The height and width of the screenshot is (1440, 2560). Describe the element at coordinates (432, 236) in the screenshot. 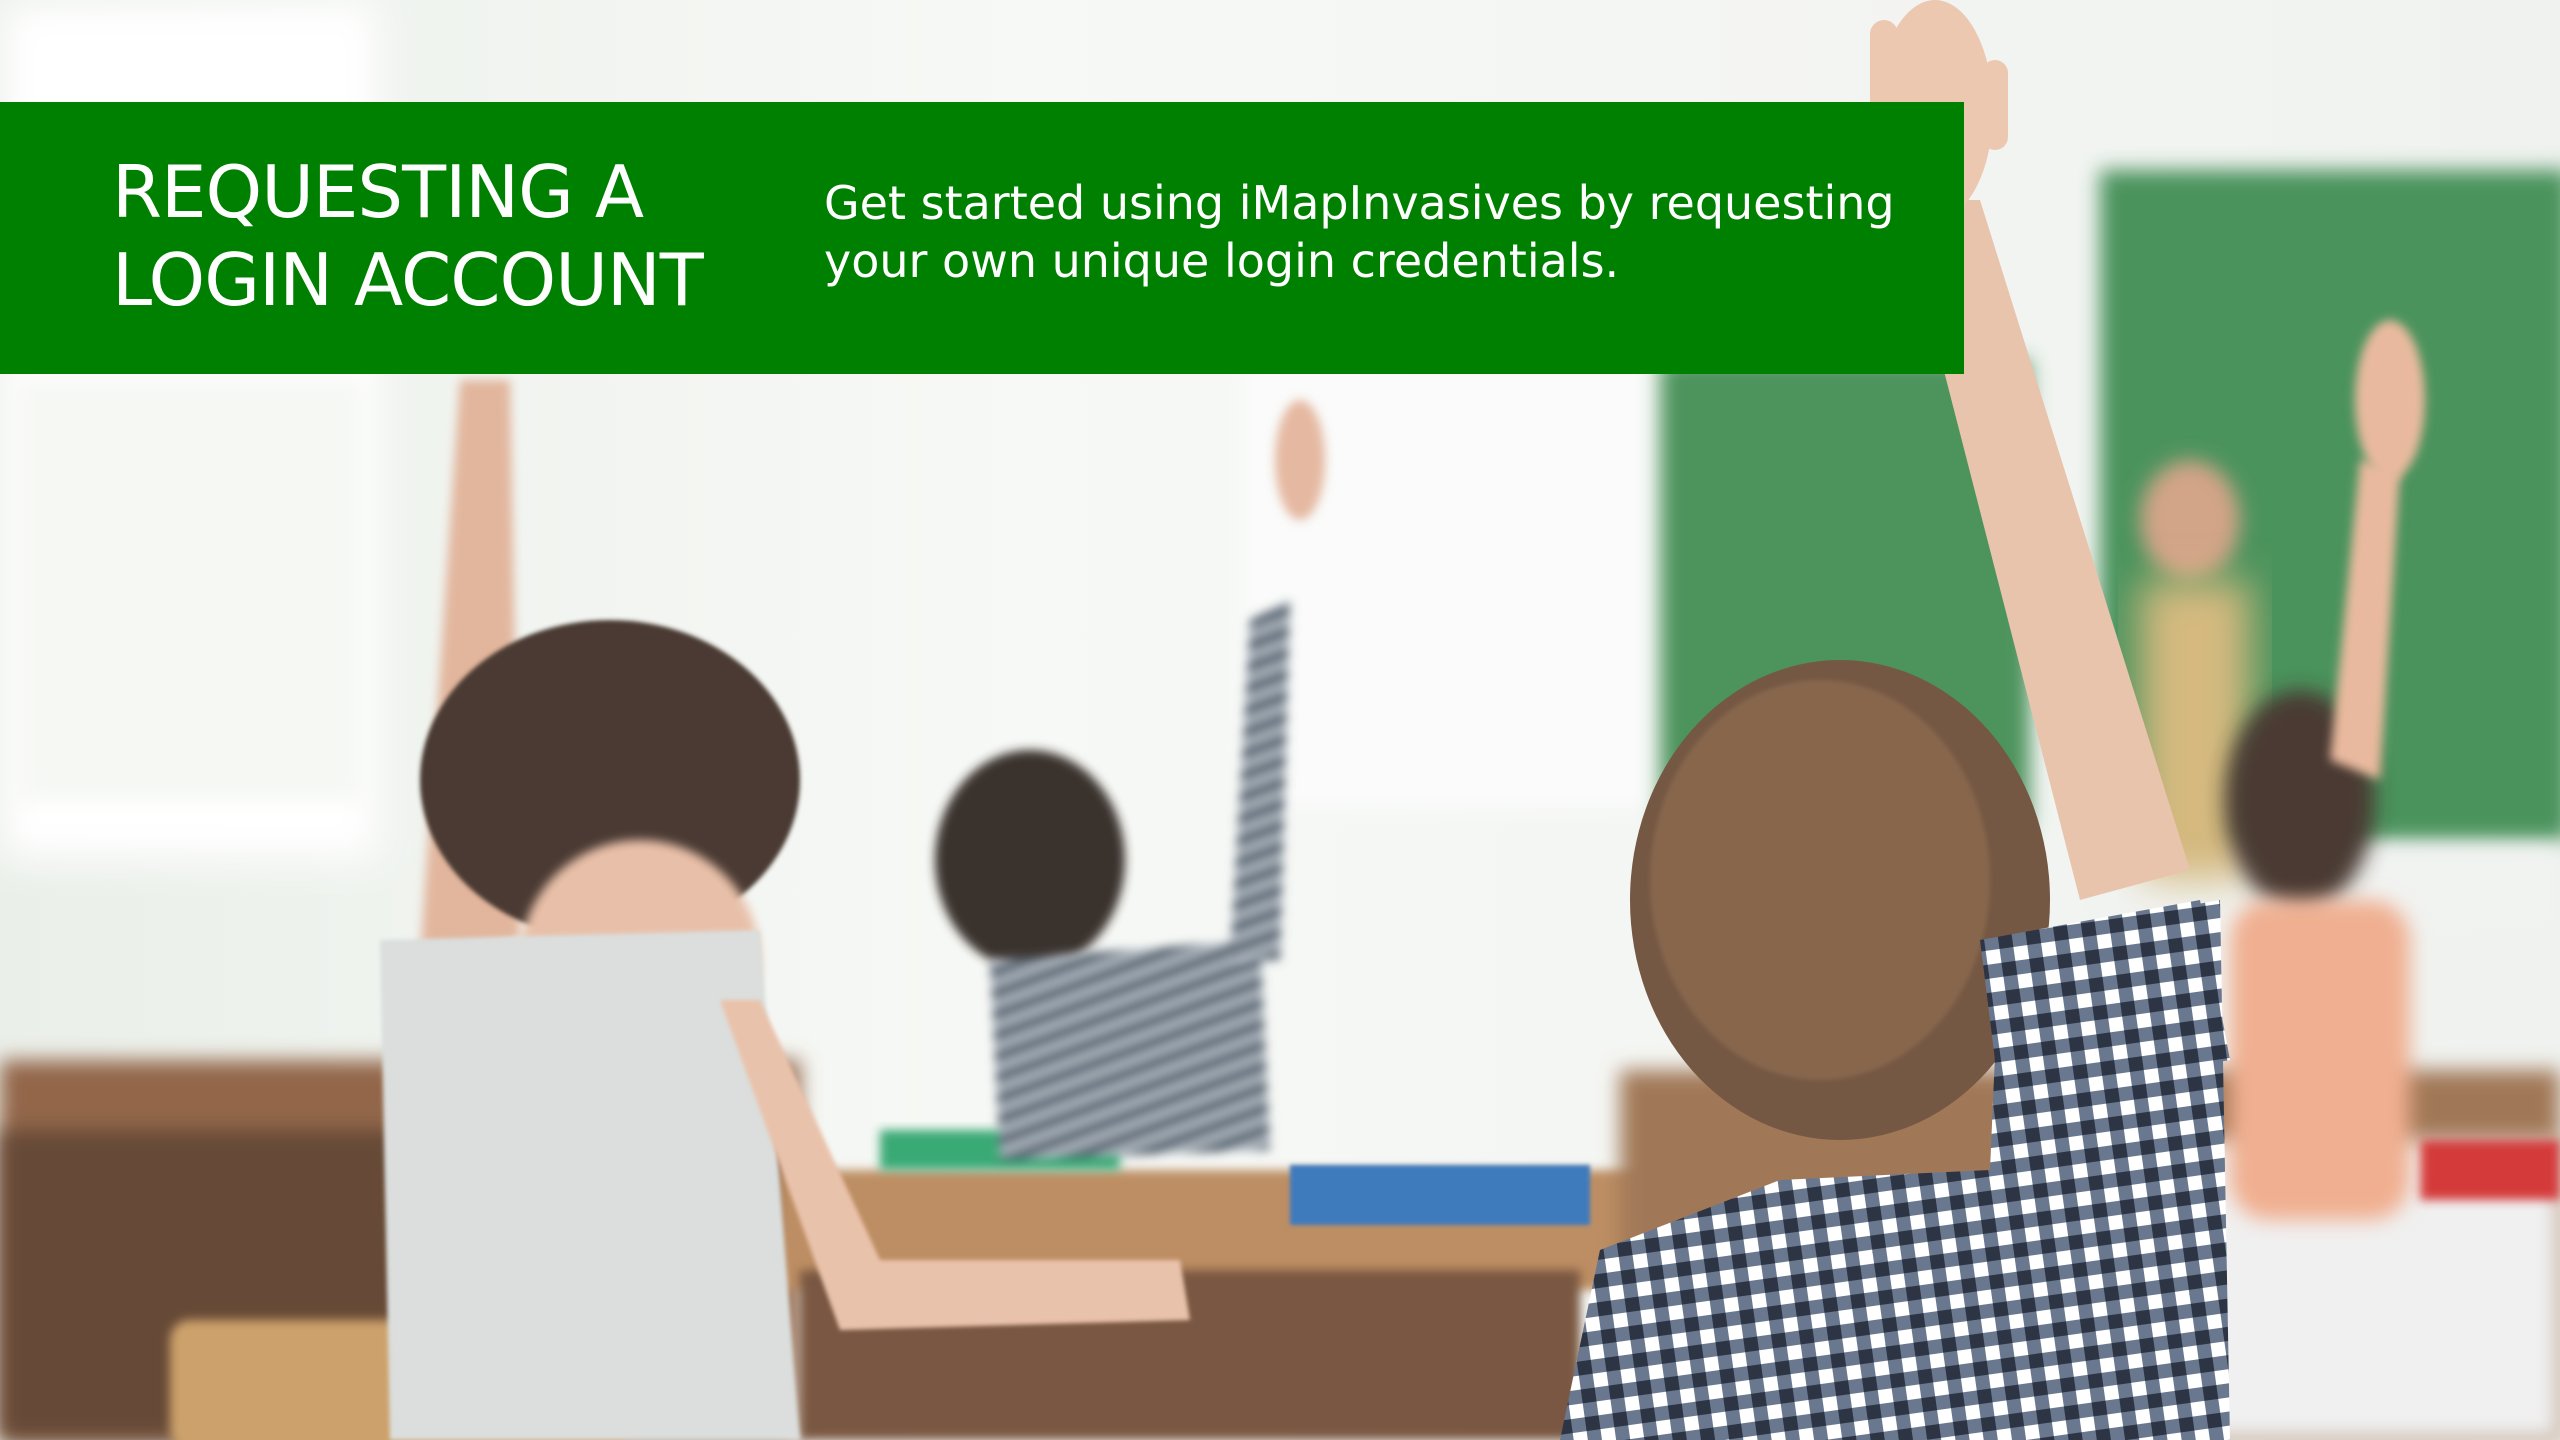

I see `page-title: REQUESTING A LOGIN ACCOUNT` at that location.